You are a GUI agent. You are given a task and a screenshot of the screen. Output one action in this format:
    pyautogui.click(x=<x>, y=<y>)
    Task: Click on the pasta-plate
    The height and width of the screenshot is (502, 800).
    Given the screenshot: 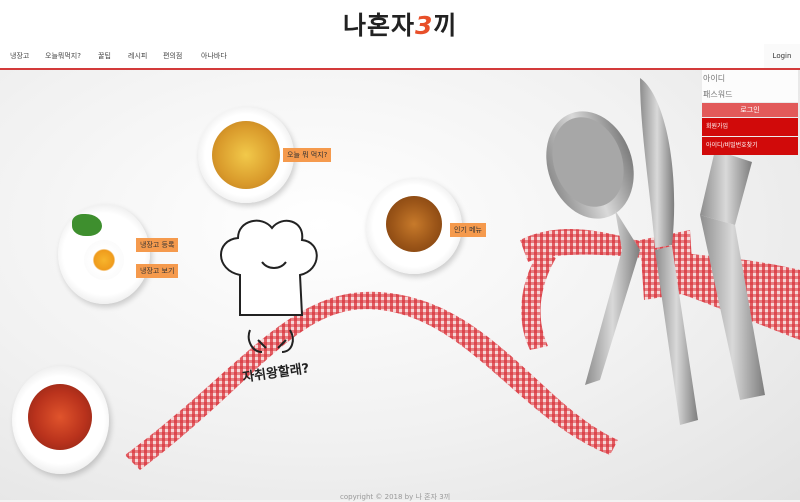 What is the action you would take?
    pyautogui.click(x=246, y=155)
    